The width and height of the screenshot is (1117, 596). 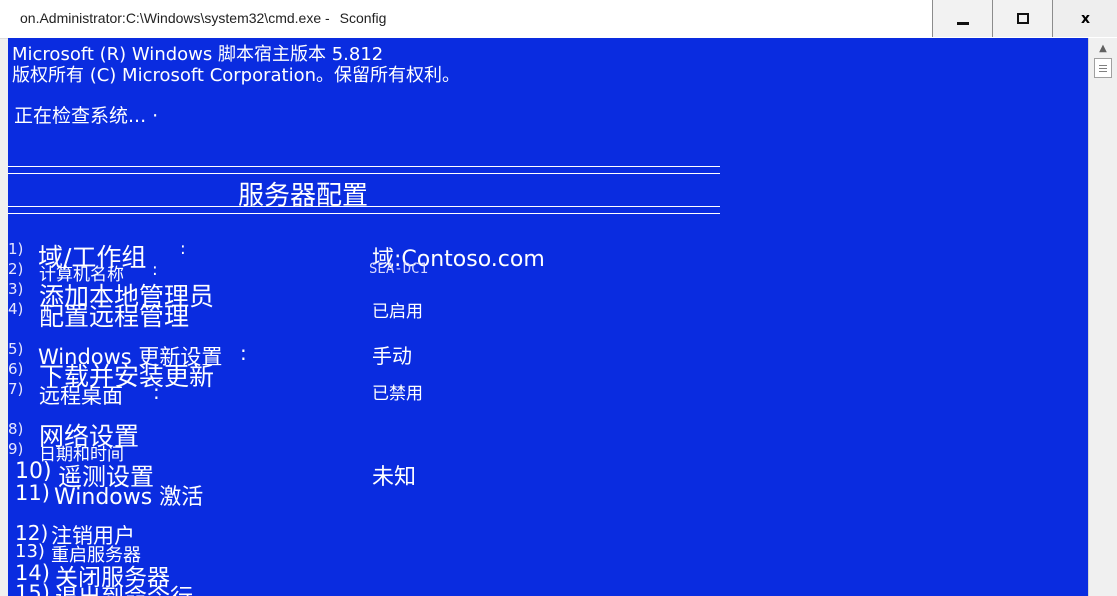 I want to click on menu-number: 7), so click(x=16, y=389).